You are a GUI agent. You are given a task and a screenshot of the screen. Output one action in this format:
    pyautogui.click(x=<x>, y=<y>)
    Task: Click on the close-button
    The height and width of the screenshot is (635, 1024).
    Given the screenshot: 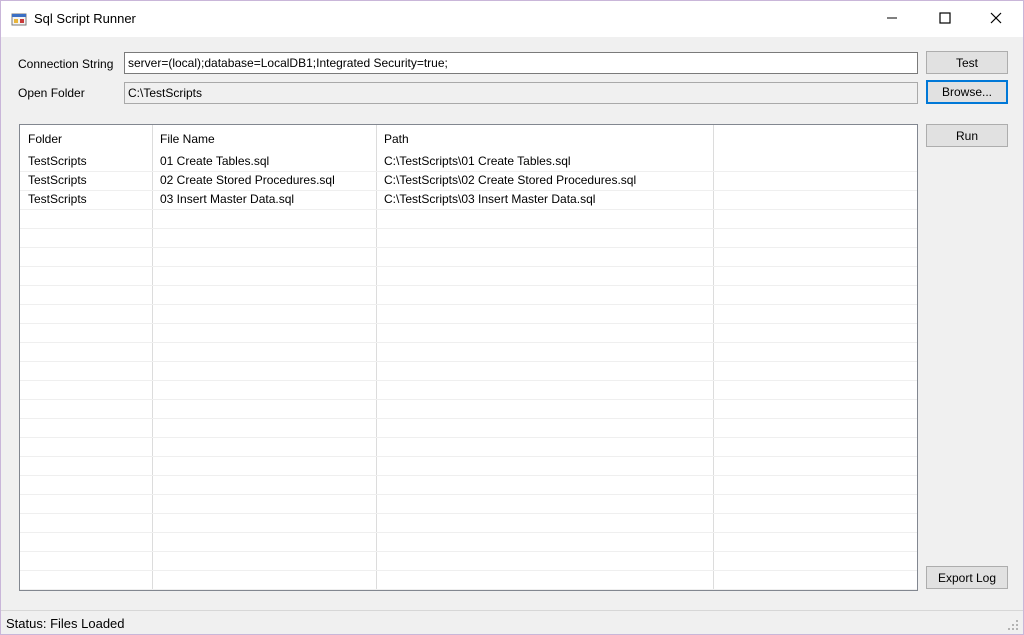 What is the action you would take?
    pyautogui.click(x=996, y=18)
    